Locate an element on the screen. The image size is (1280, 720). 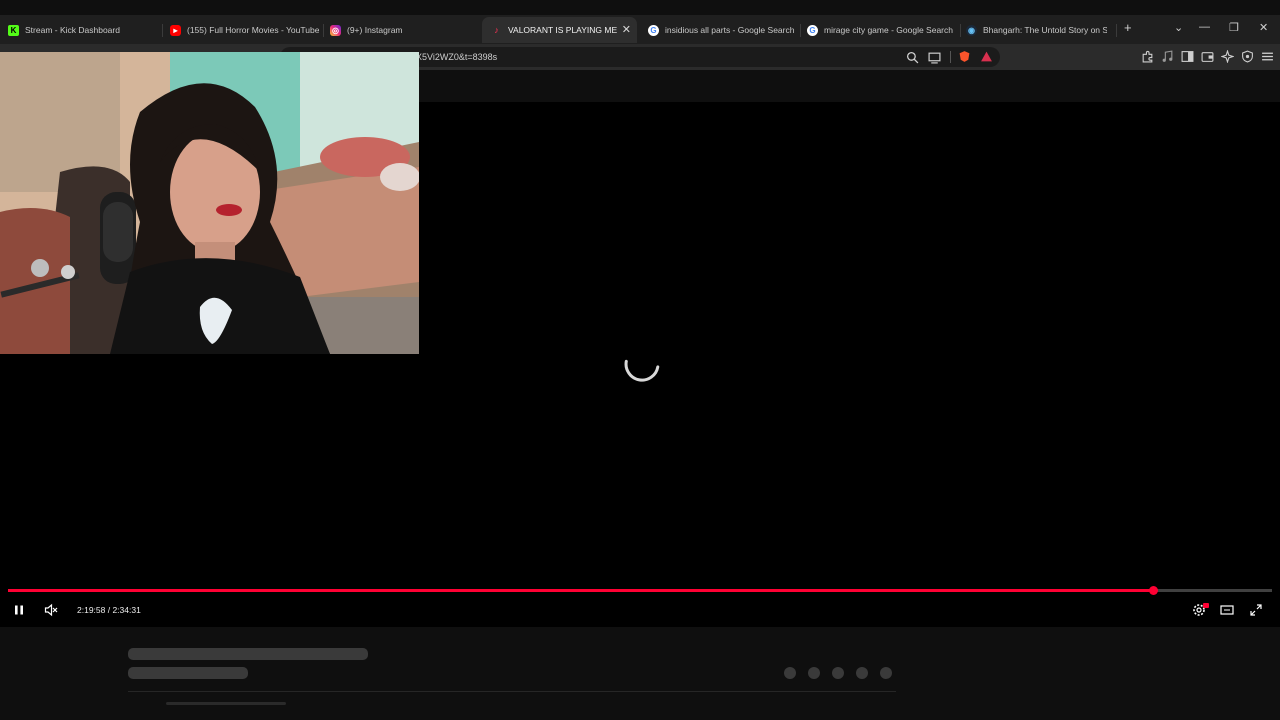
vpn-shield-icon is located at coordinates (1247, 56).